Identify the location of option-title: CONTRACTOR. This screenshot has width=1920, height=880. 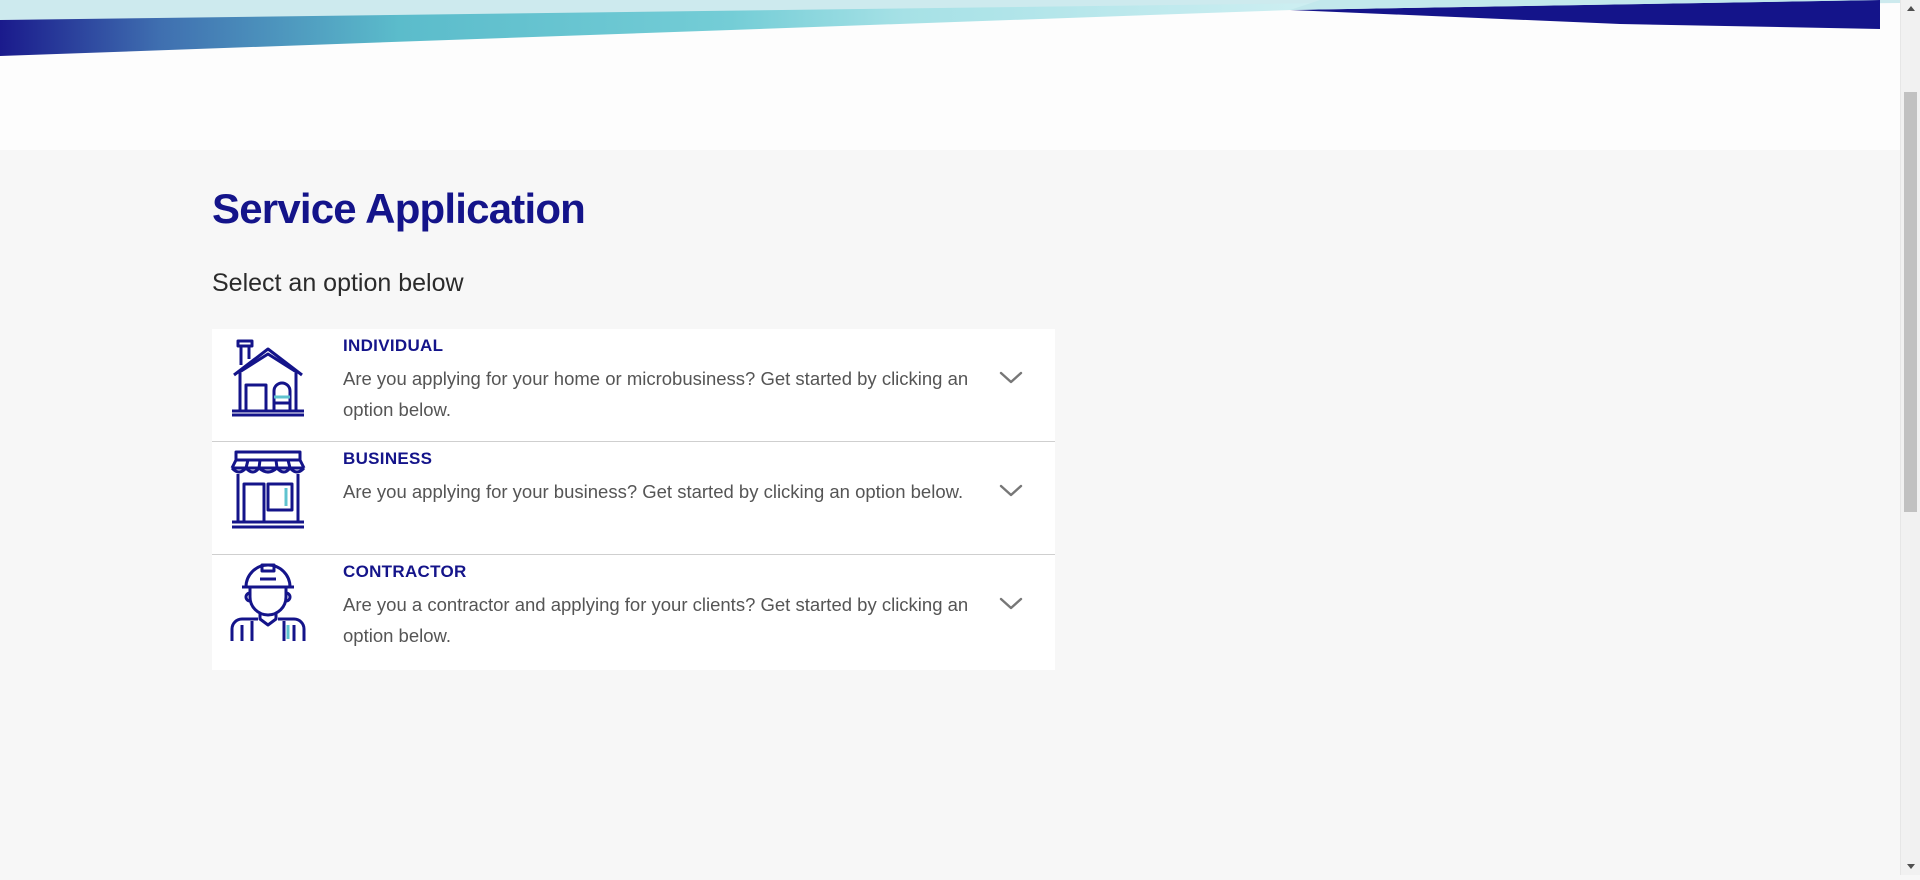
(405, 571).